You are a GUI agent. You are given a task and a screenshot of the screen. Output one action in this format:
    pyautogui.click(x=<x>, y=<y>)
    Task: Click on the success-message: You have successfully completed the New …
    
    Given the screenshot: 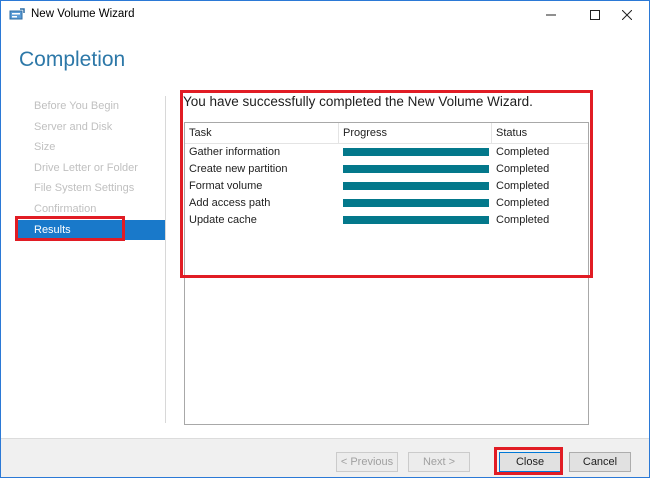 What is the action you would take?
    pyautogui.click(x=358, y=101)
    